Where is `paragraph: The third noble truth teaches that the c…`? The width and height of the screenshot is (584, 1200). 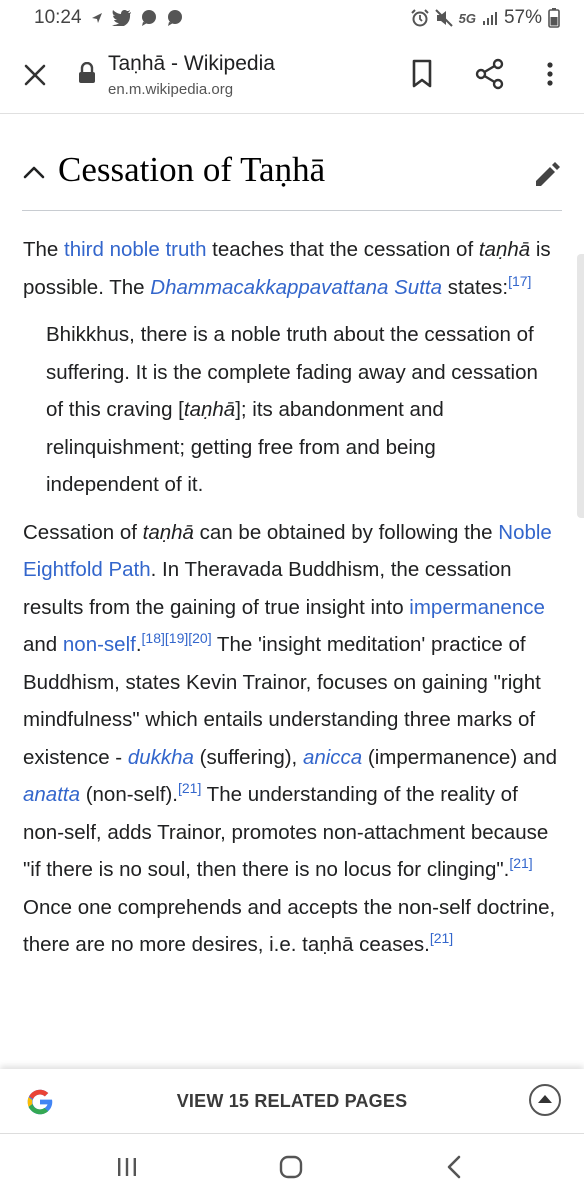 paragraph: The third noble truth teaches that the c… is located at coordinates (293, 268).